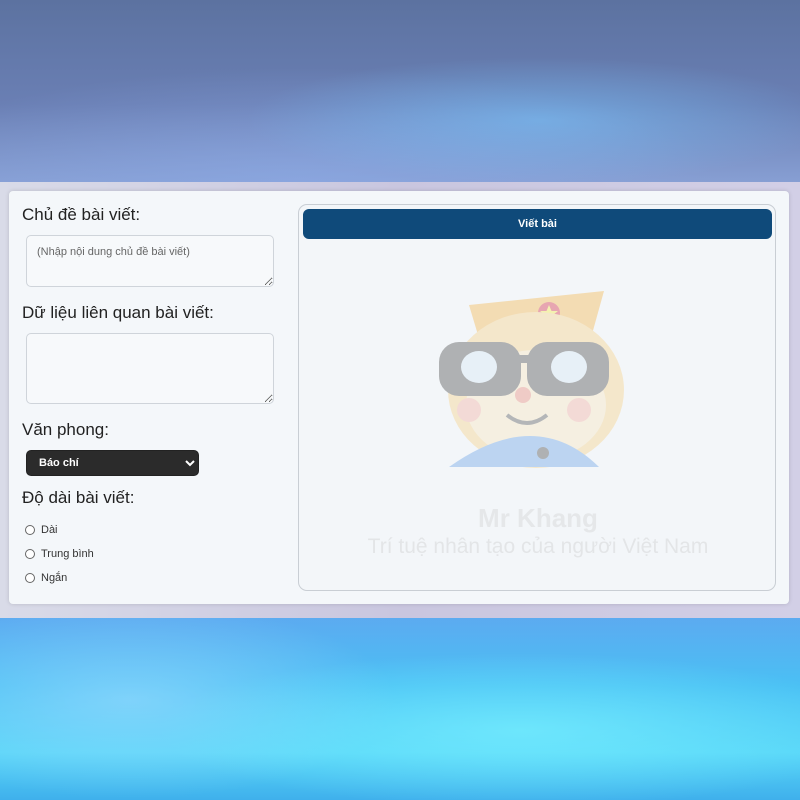  I want to click on style-select: Báo chí, so click(112, 463).